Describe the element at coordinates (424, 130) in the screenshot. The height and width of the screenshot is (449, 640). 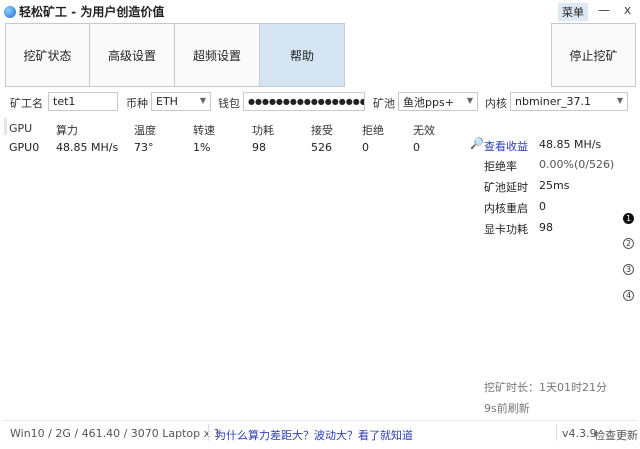
I see `col-invalid: 无效` at that location.